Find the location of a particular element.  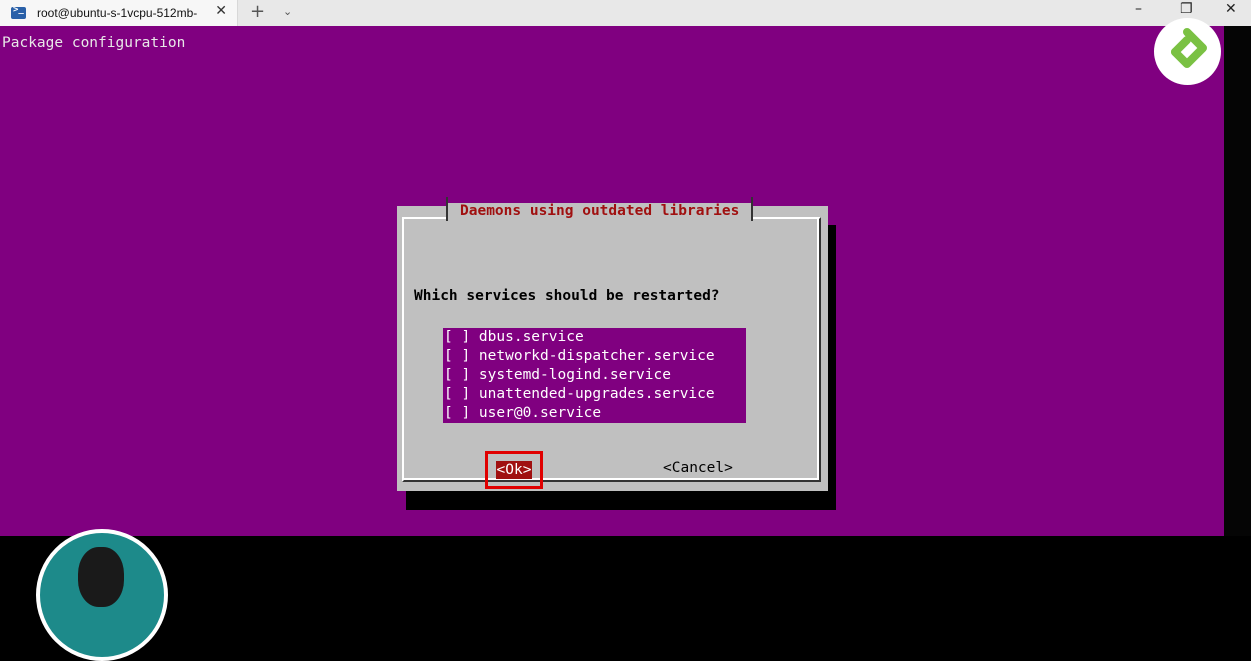

presenter-head is located at coordinates (101, 577).